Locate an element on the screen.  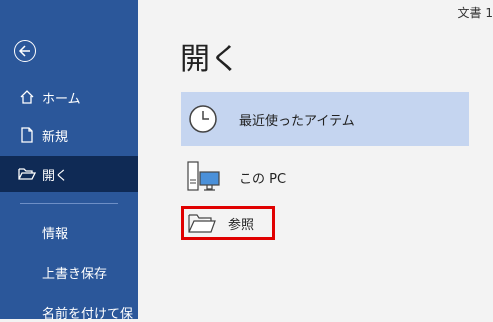
back-button is located at coordinates (25, 51).